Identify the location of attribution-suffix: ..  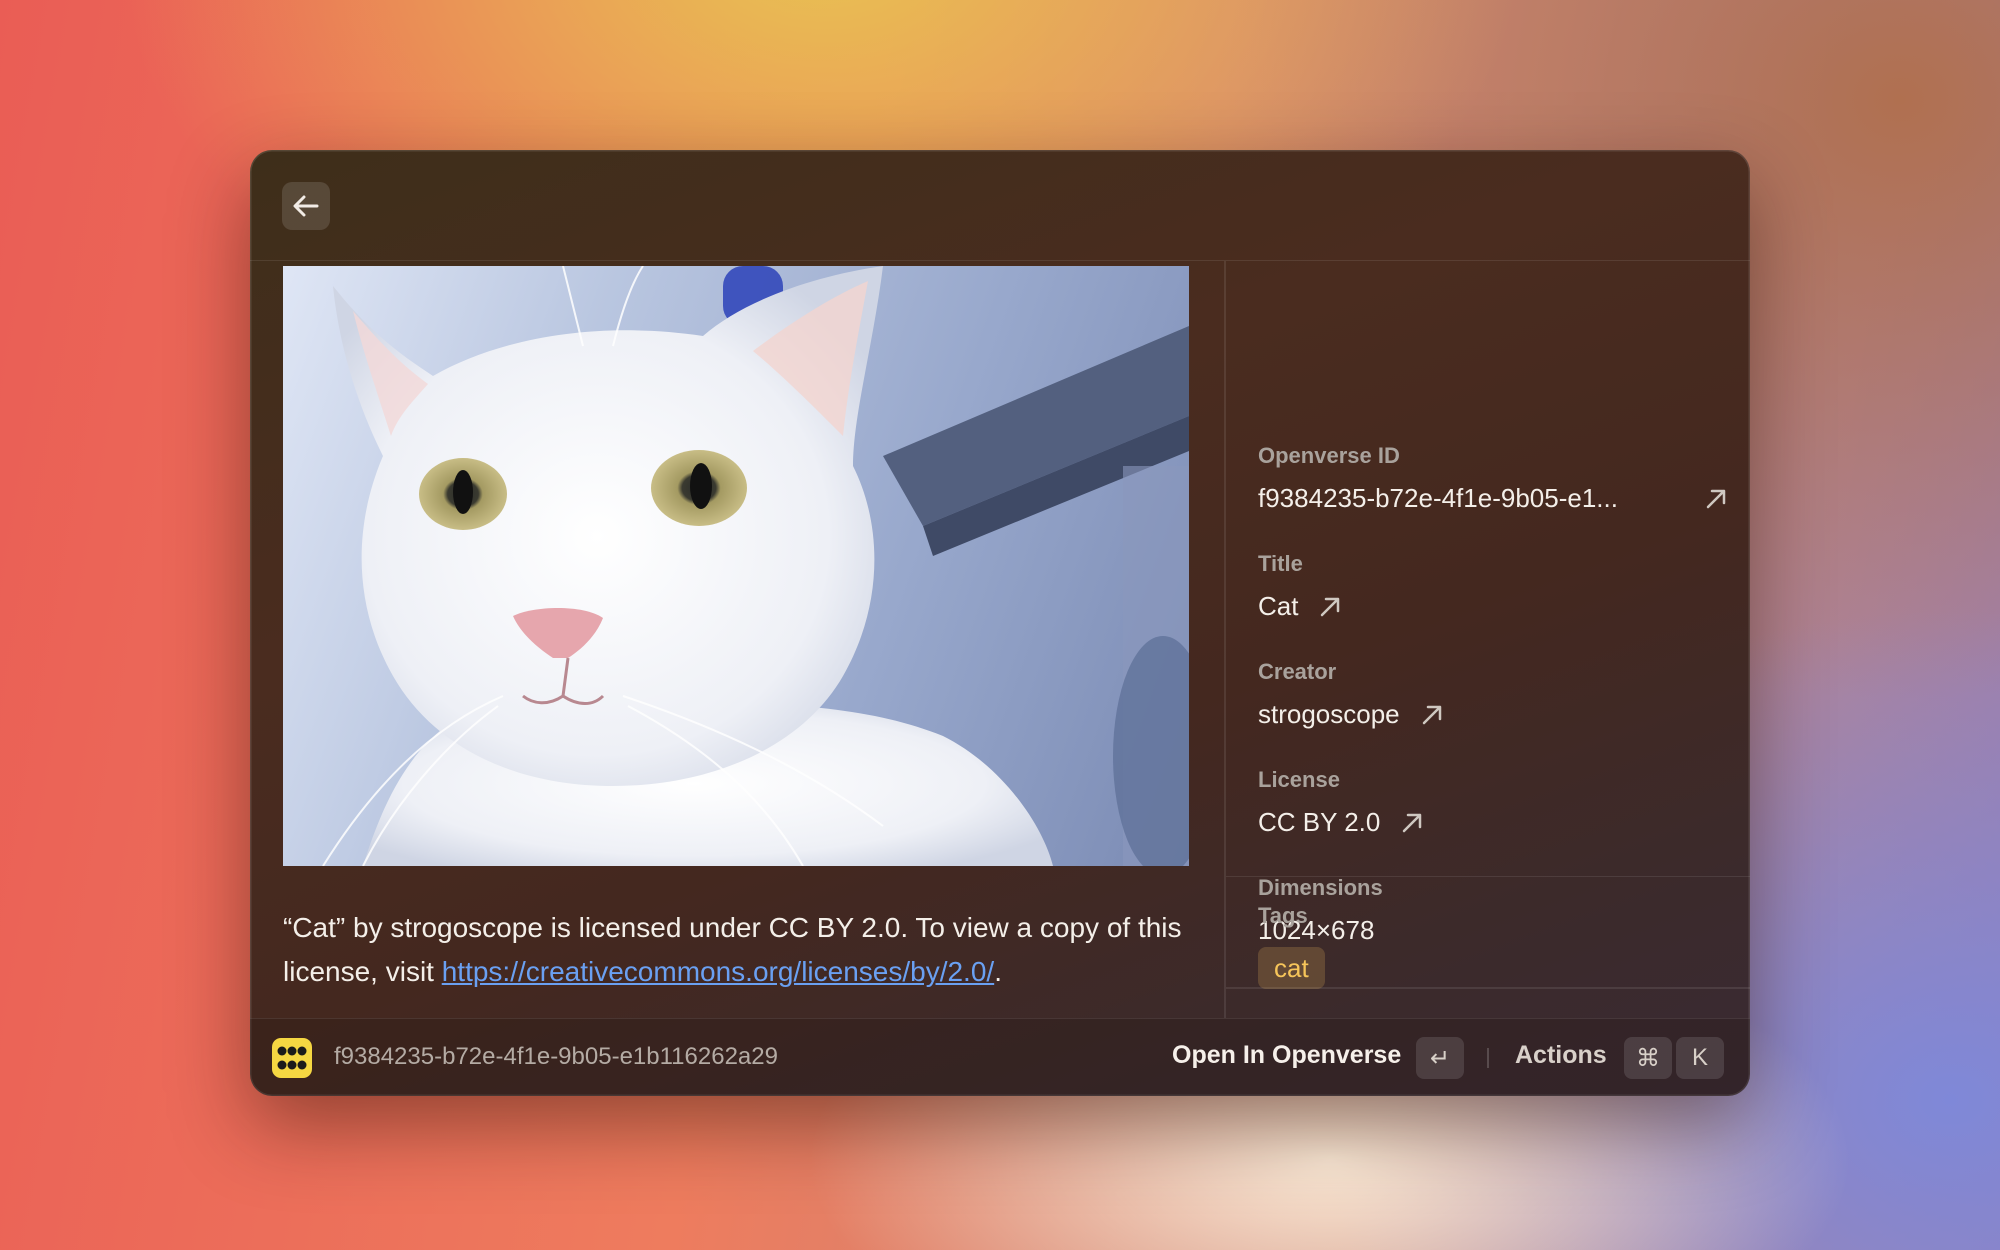
(998, 971).